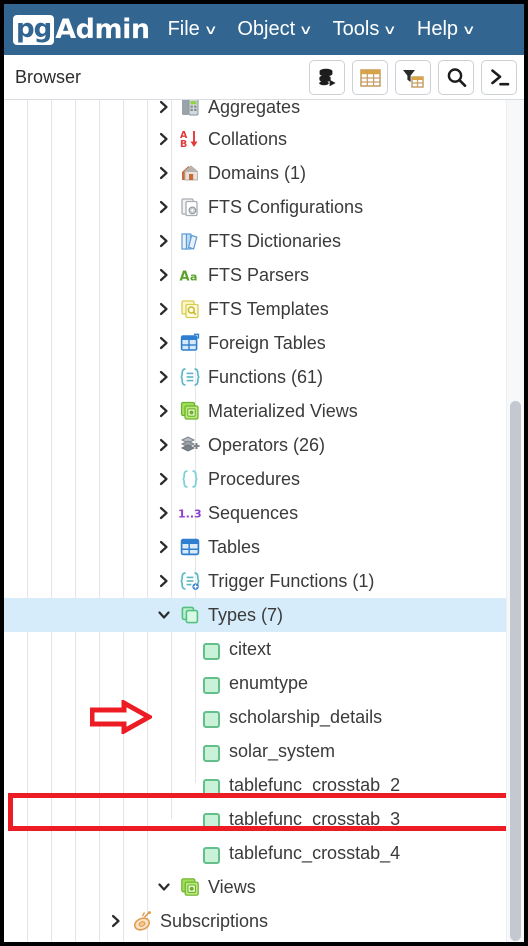 The image size is (528, 946). What do you see at coordinates (370, 77) in the screenshot?
I see `view-data-button` at bounding box center [370, 77].